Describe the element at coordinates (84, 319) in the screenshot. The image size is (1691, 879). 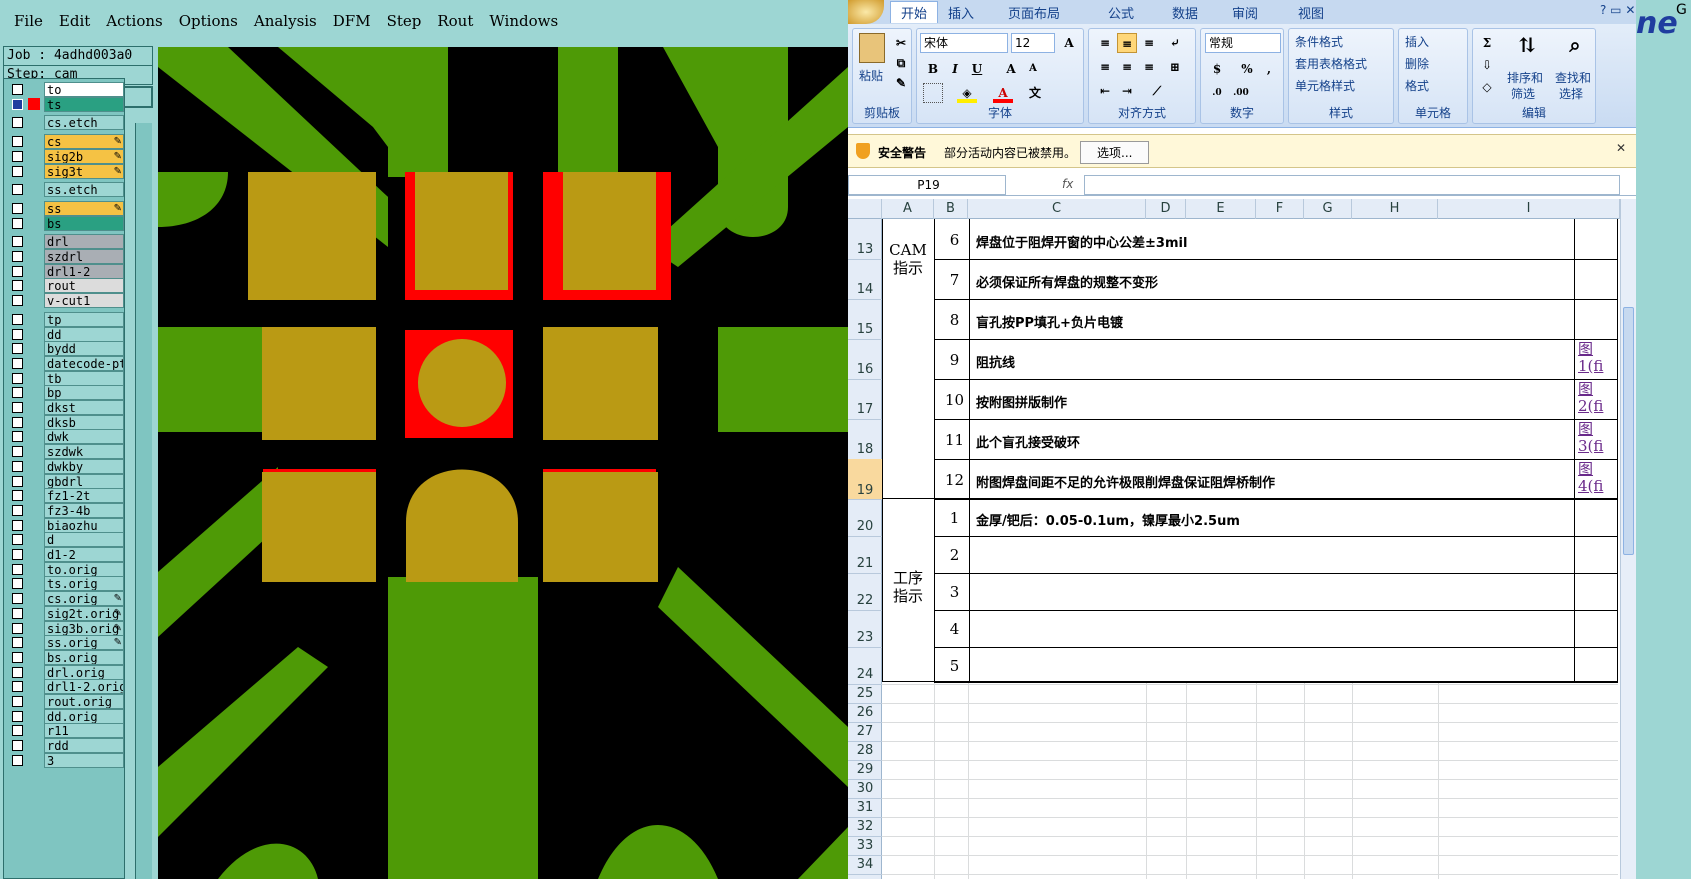
I see `layer-name: tp` at that location.